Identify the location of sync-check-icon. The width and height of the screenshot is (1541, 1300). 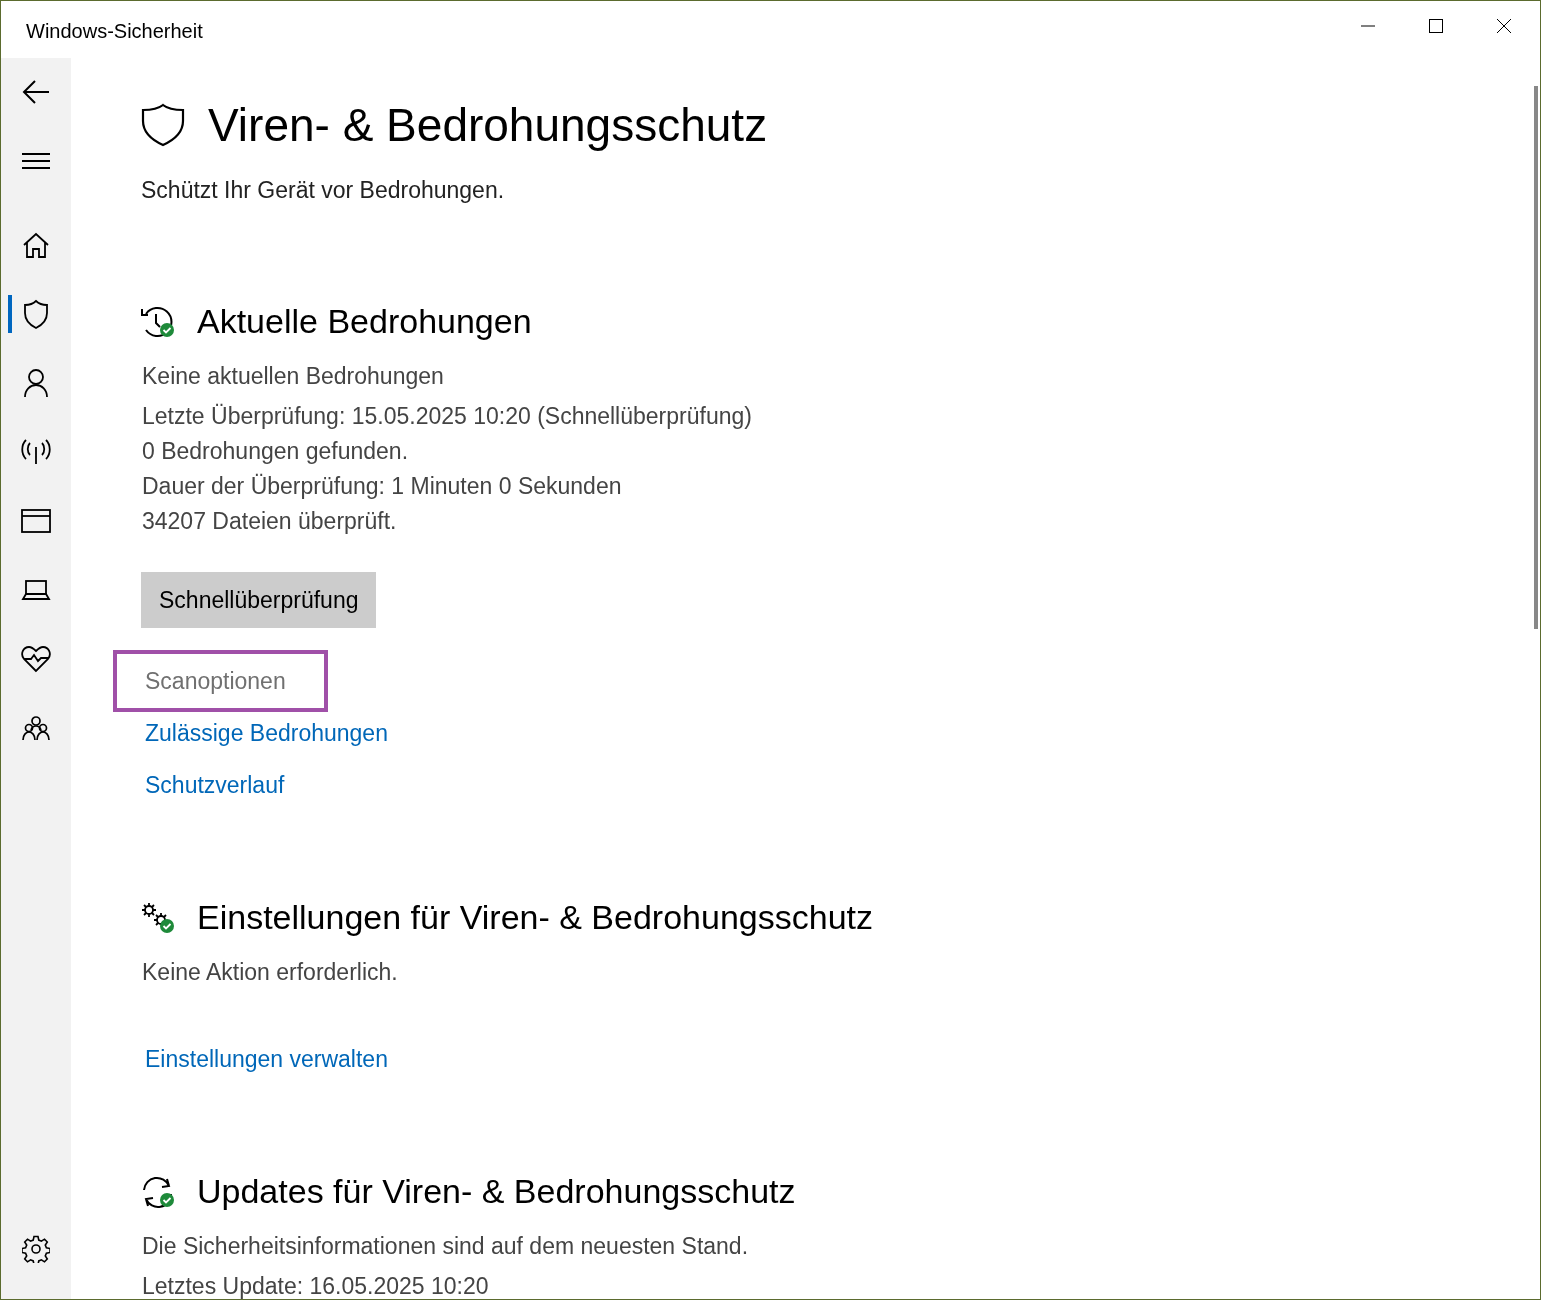
(158, 1191).